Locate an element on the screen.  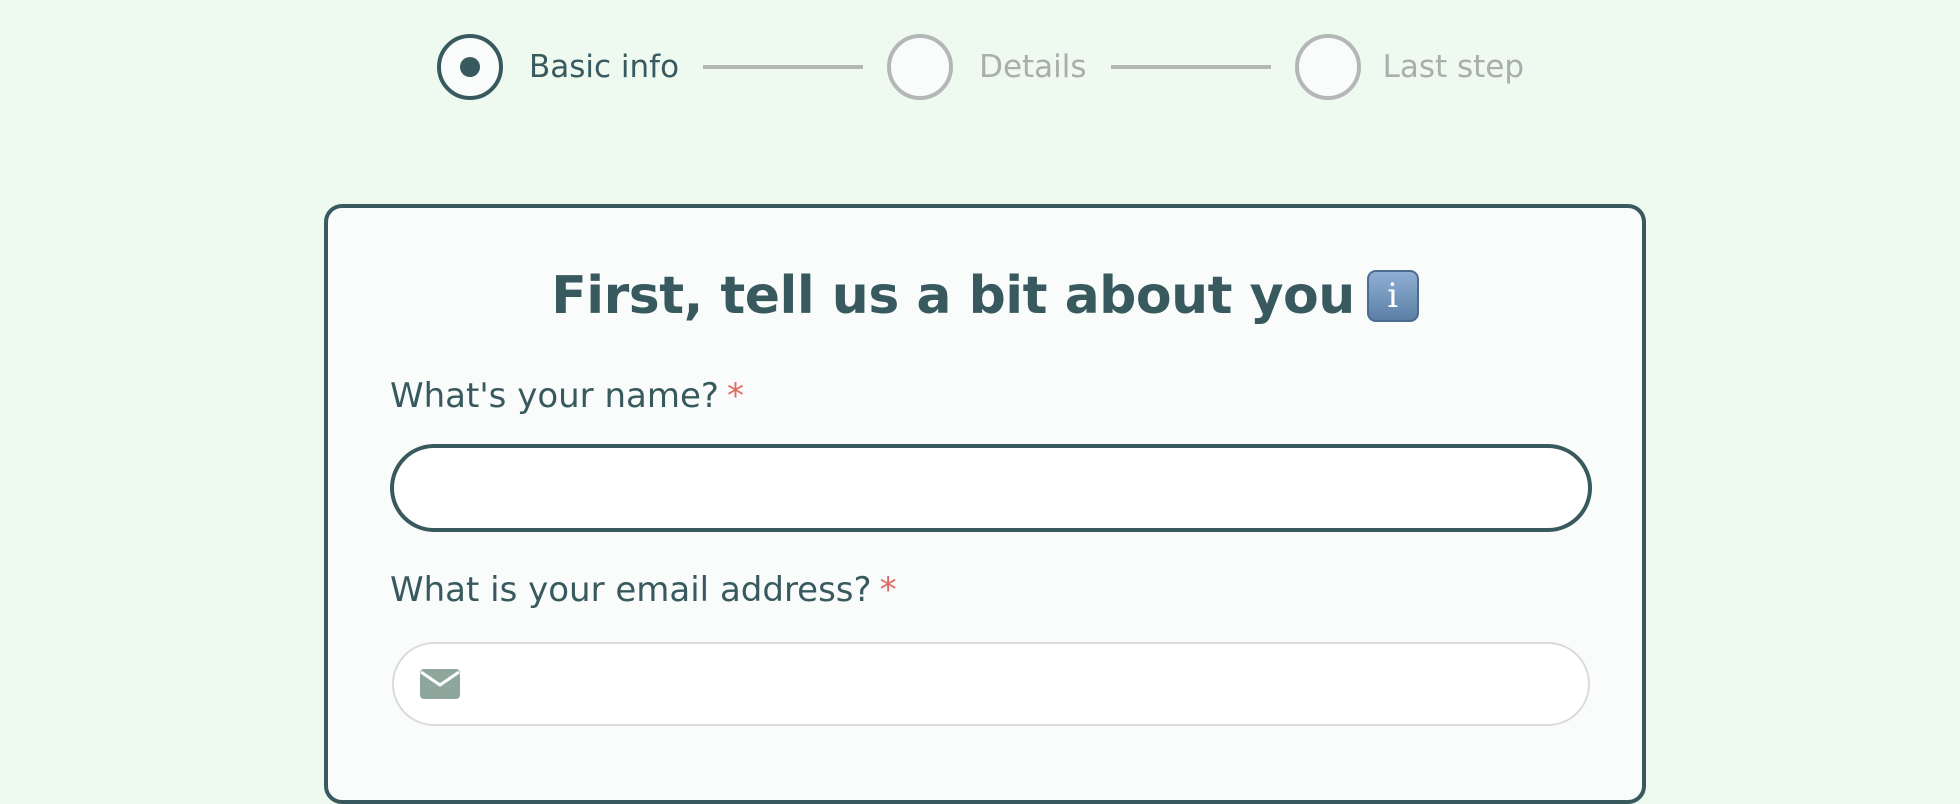
step-3-indicator is located at coordinates (1327, 67).